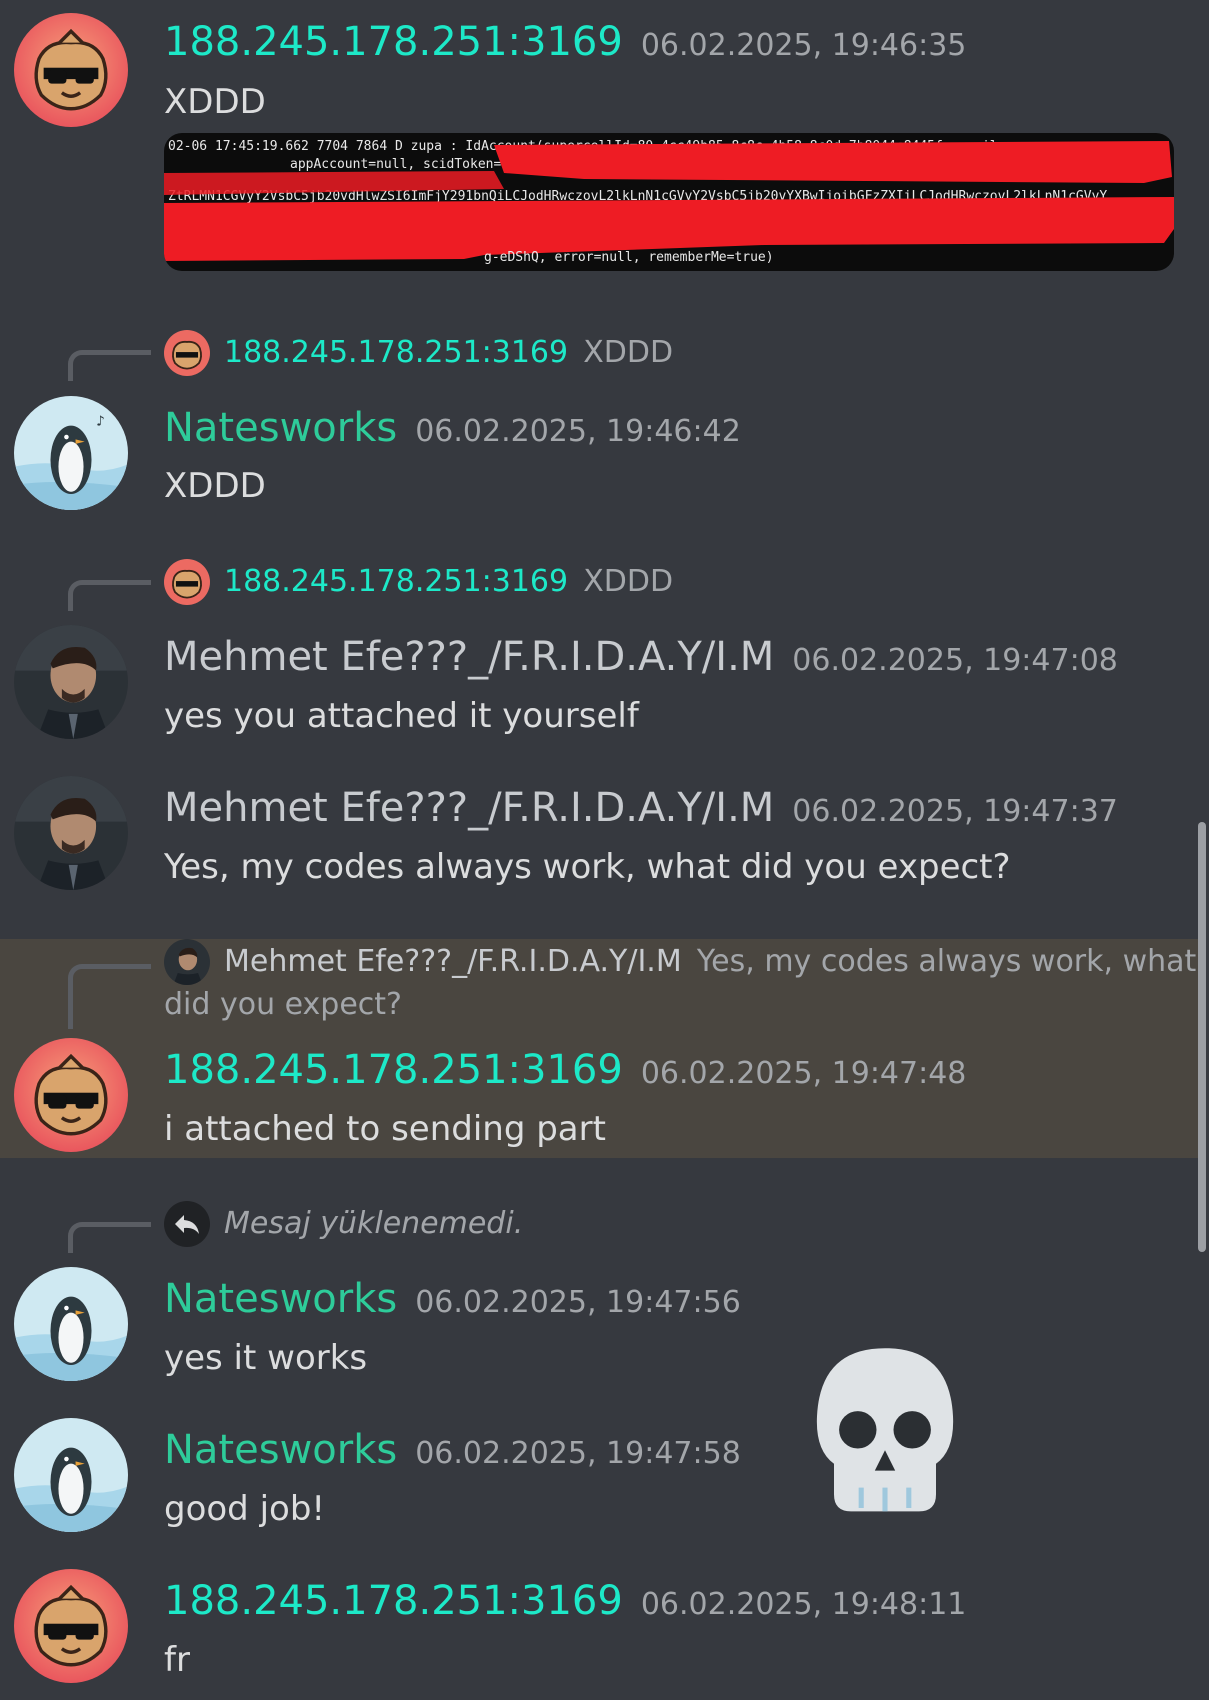 This screenshot has height=1700, width=1209. Describe the element at coordinates (266, 1358) in the screenshot. I see `message-text: yes it works` at that location.